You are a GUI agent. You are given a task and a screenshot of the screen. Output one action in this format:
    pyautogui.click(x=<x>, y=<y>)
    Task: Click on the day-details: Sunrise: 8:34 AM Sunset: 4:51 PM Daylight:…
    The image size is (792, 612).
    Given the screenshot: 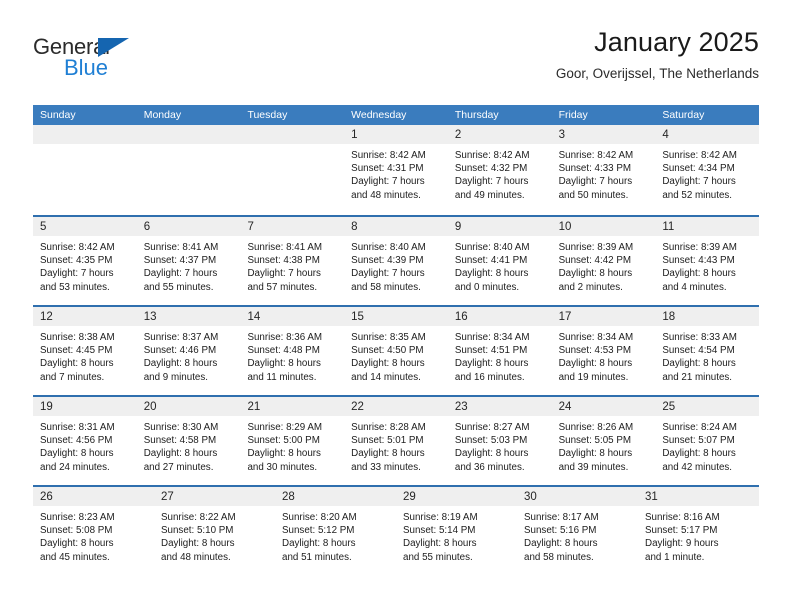 What is the action you would take?
    pyautogui.click(x=500, y=355)
    